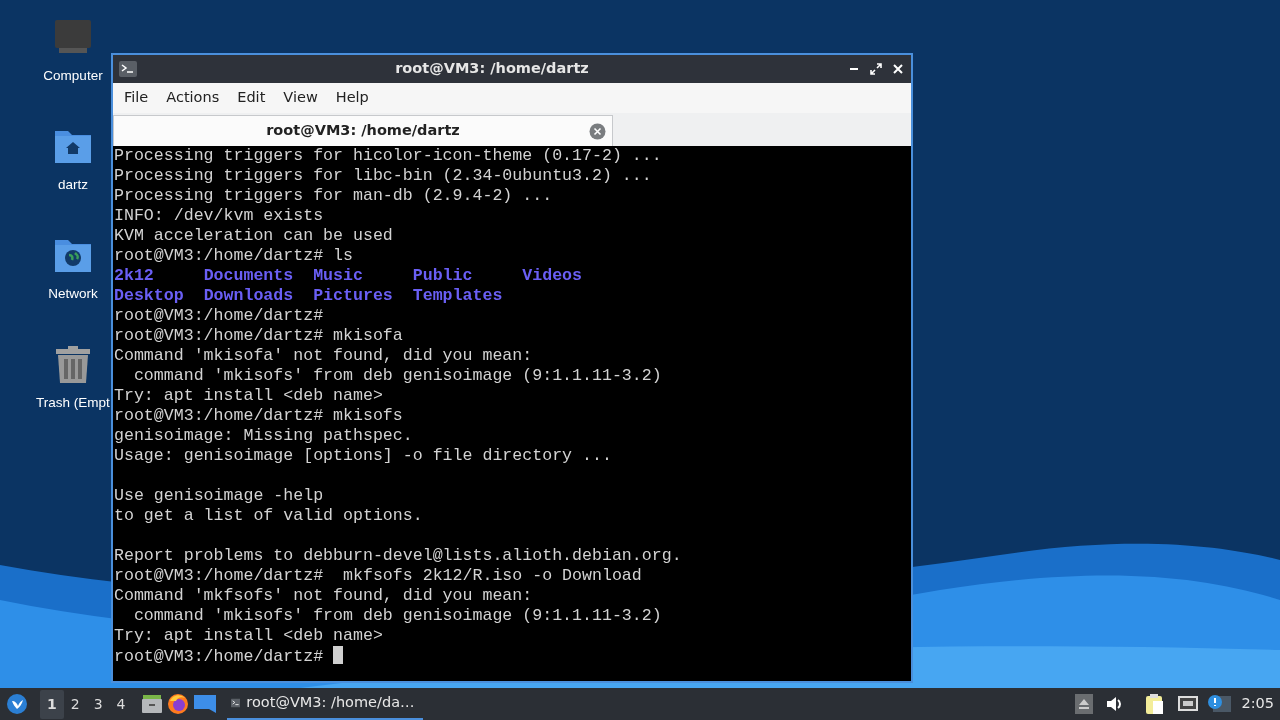  I want to click on menu-item: File, so click(136, 98).